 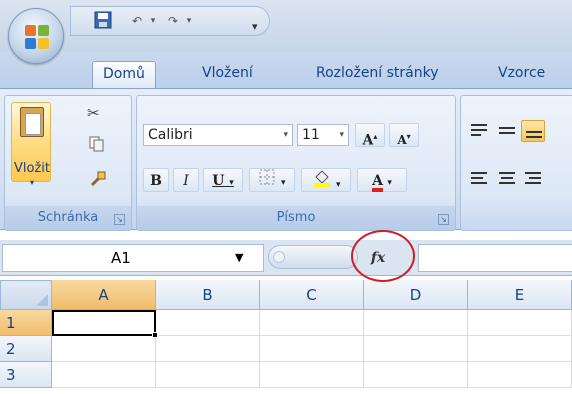 What do you see at coordinates (266, 177) in the screenshot?
I see `borders-icon` at bounding box center [266, 177].